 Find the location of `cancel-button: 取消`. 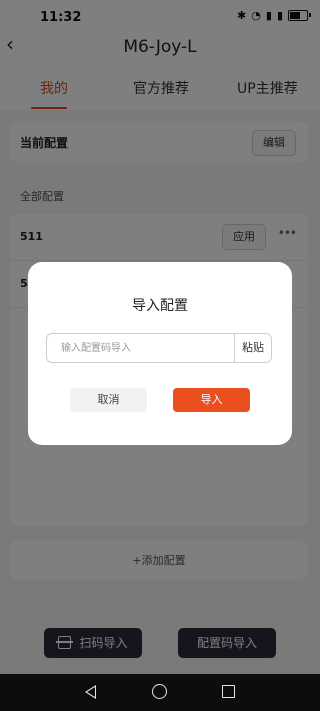

cancel-button: 取消 is located at coordinates (108, 400).